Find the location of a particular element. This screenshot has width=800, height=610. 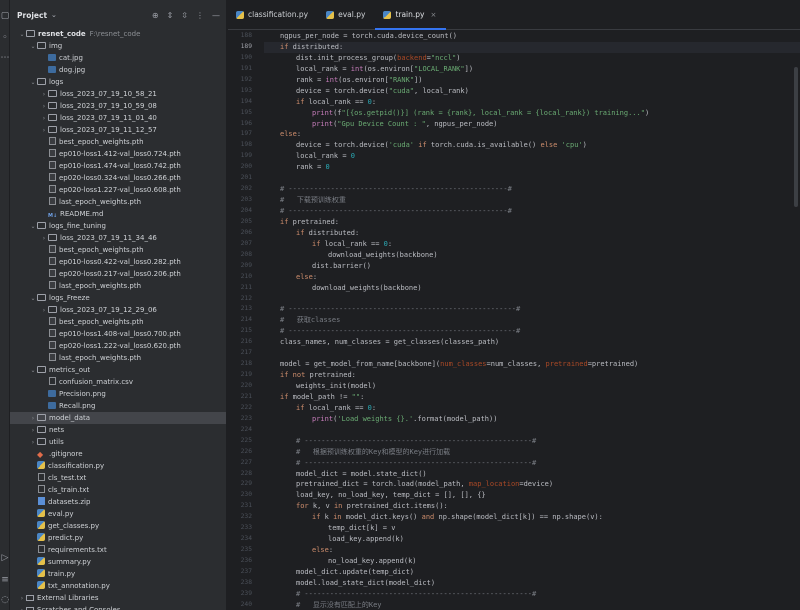

tree-item: › loss_2023_07_19_10_59_08 is located at coordinates (118, 106).